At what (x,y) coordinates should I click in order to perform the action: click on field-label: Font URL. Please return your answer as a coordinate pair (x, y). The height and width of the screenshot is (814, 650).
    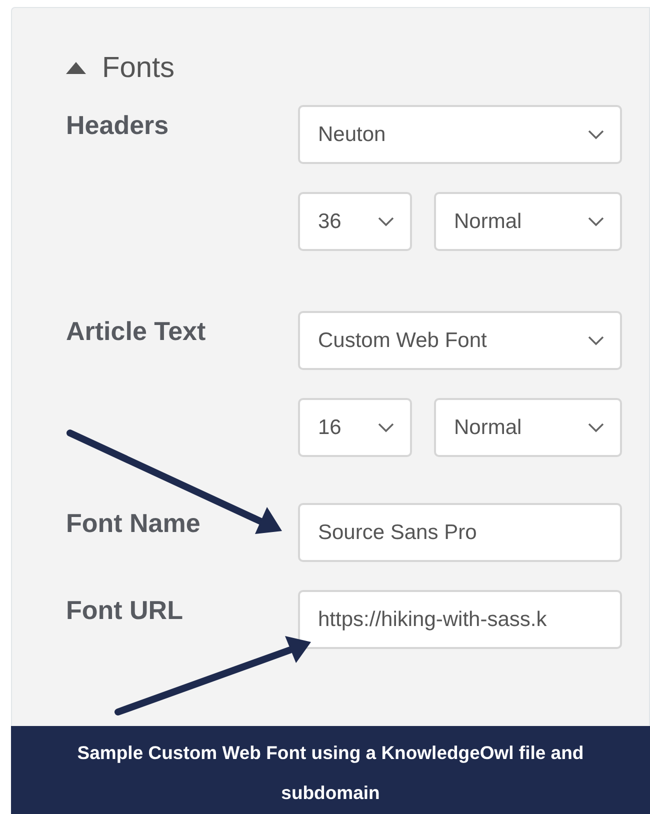
    Looking at the image, I should click on (124, 610).